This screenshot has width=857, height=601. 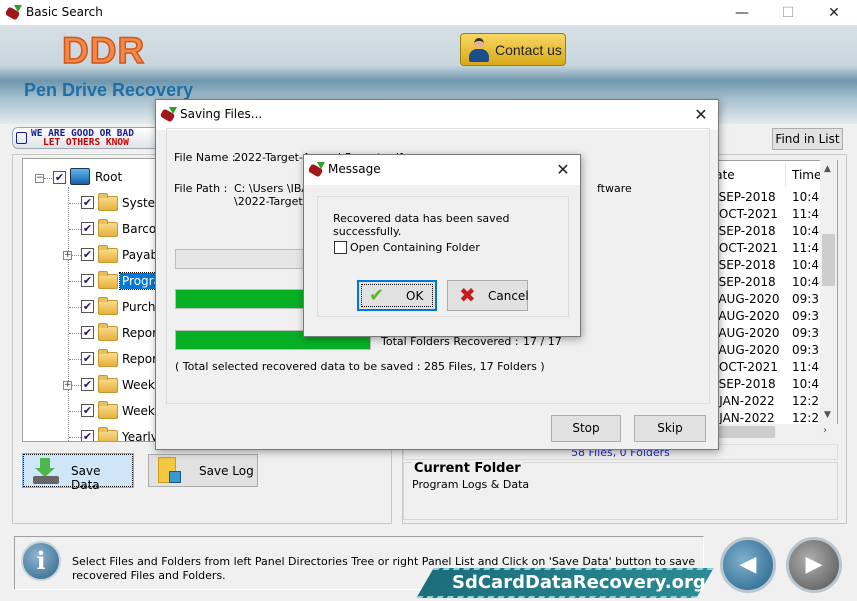 I want to click on next-arrow-icon: ▶, so click(x=814, y=564).